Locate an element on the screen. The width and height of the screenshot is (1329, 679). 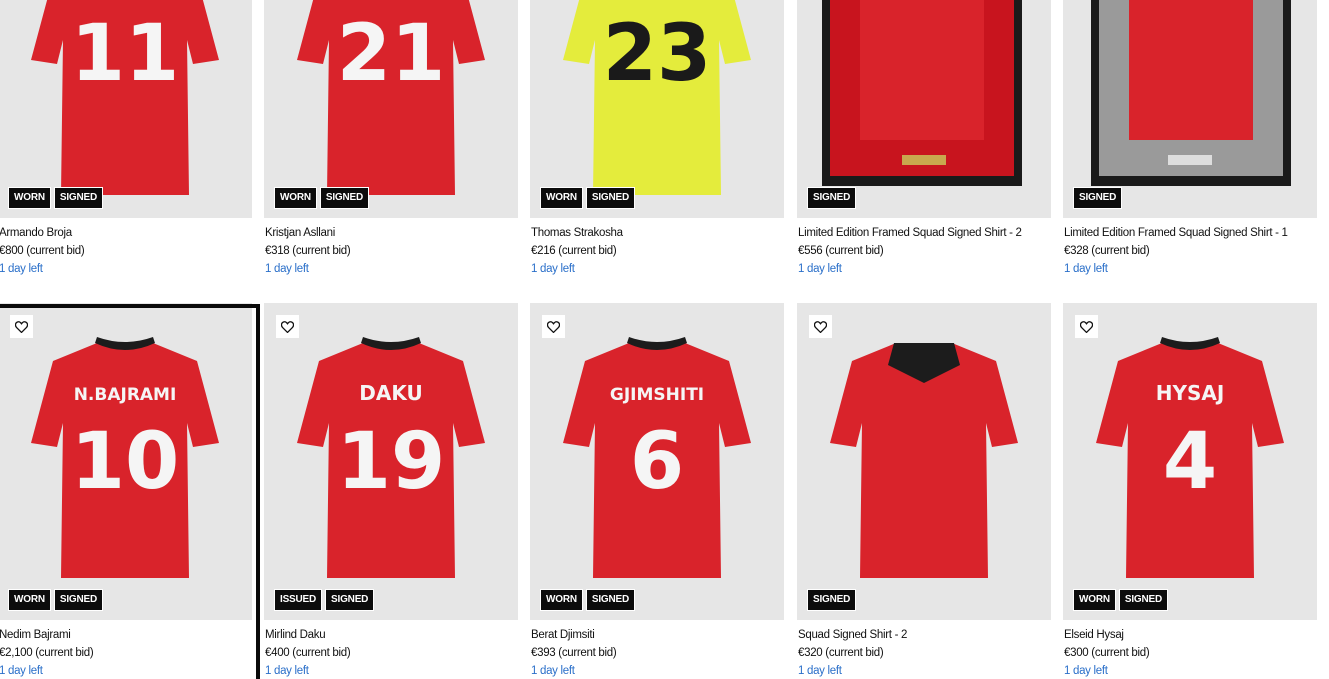
current-bid: €300 (current bid) is located at coordinates (1190, 654).